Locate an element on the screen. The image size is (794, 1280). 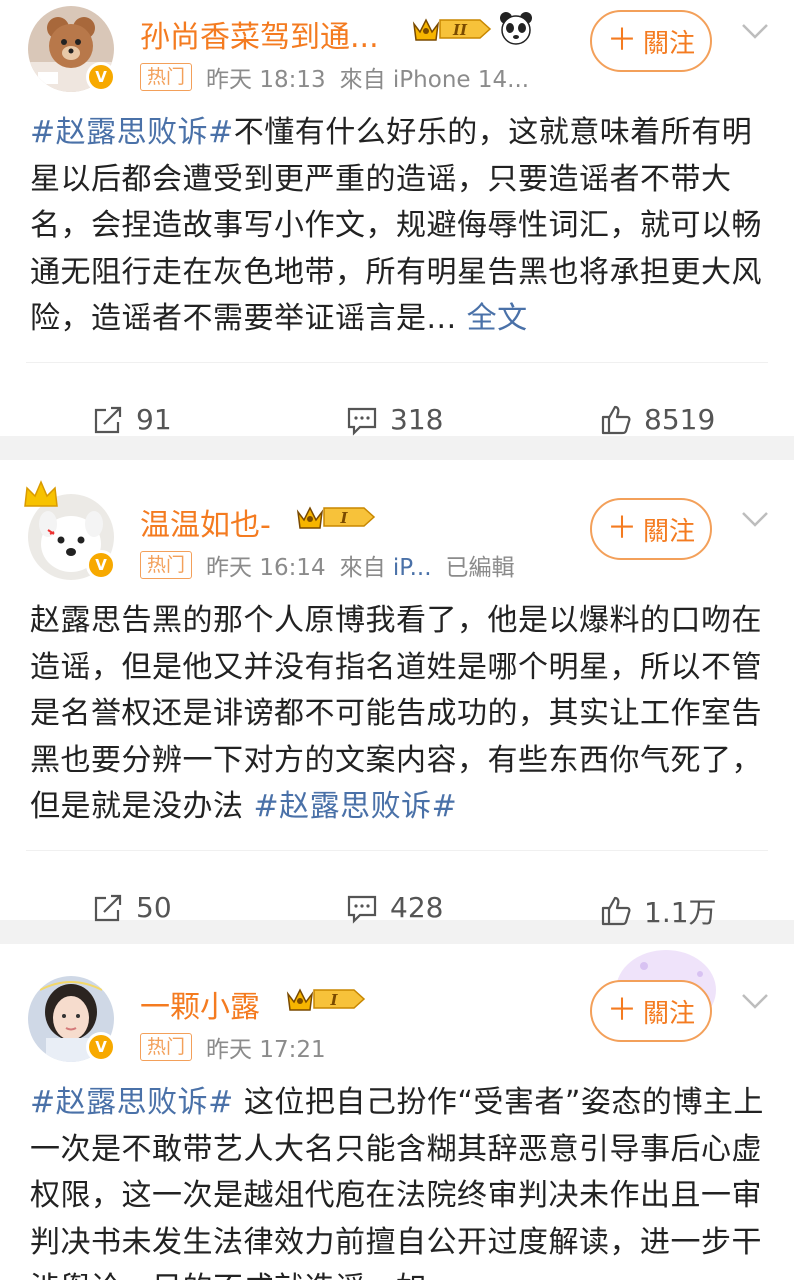
comment-button: 428 is located at coordinates (394, 907).